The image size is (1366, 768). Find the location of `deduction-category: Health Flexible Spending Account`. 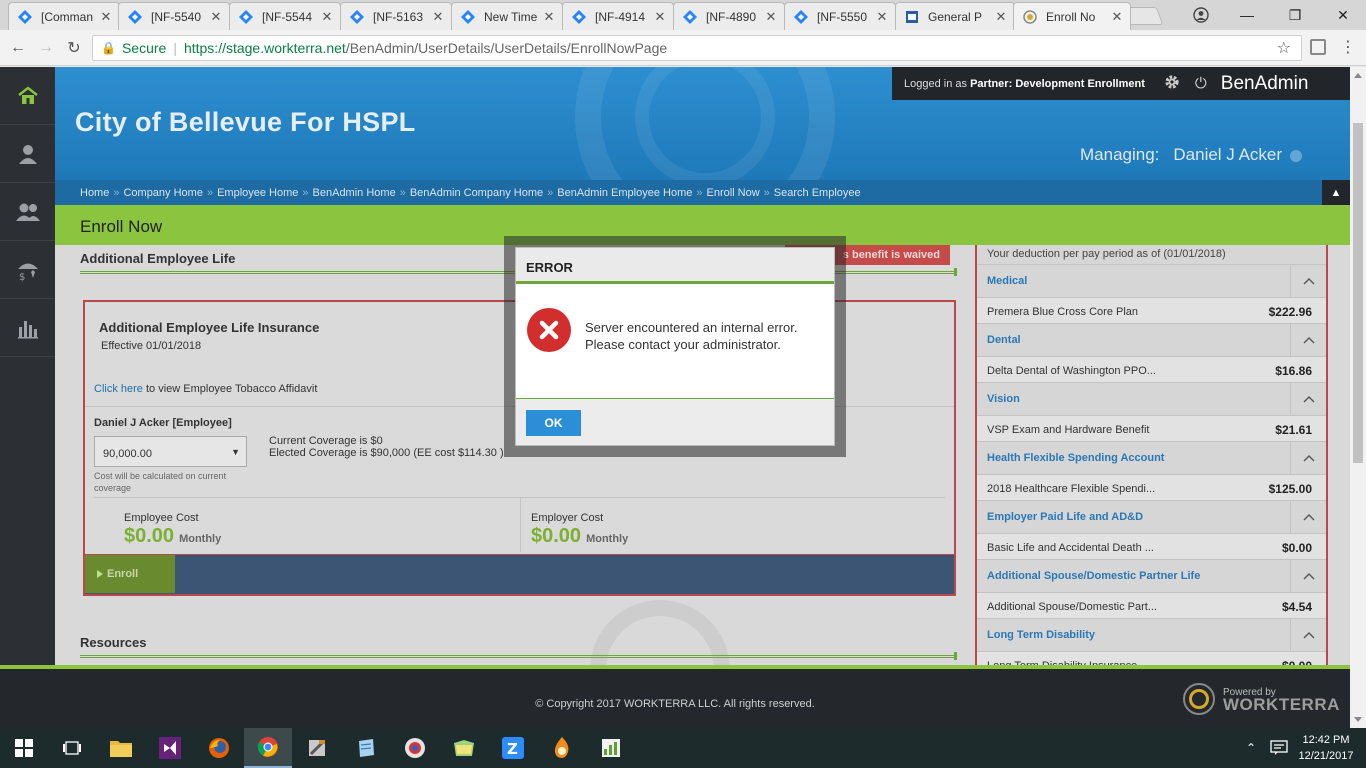

deduction-category: Health Flexible Spending Account is located at coordinates (1151, 457).